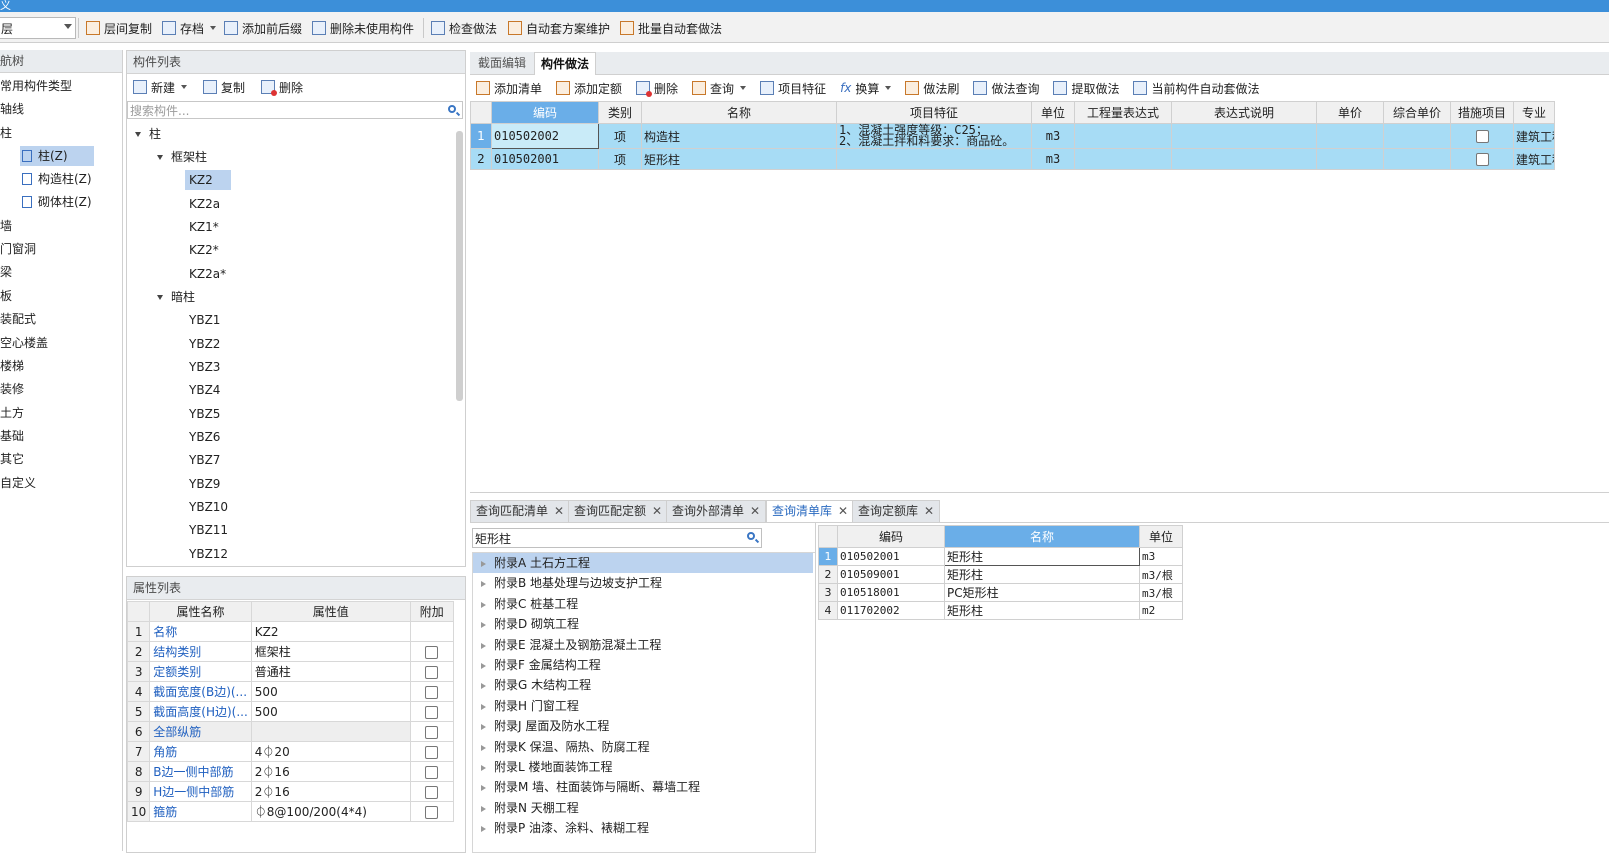 The width and height of the screenshot is (1609, 853). Describe the element at coordinates (1006, 88) in the screenshot. I see `method-query-button: 做法查询` at that location.